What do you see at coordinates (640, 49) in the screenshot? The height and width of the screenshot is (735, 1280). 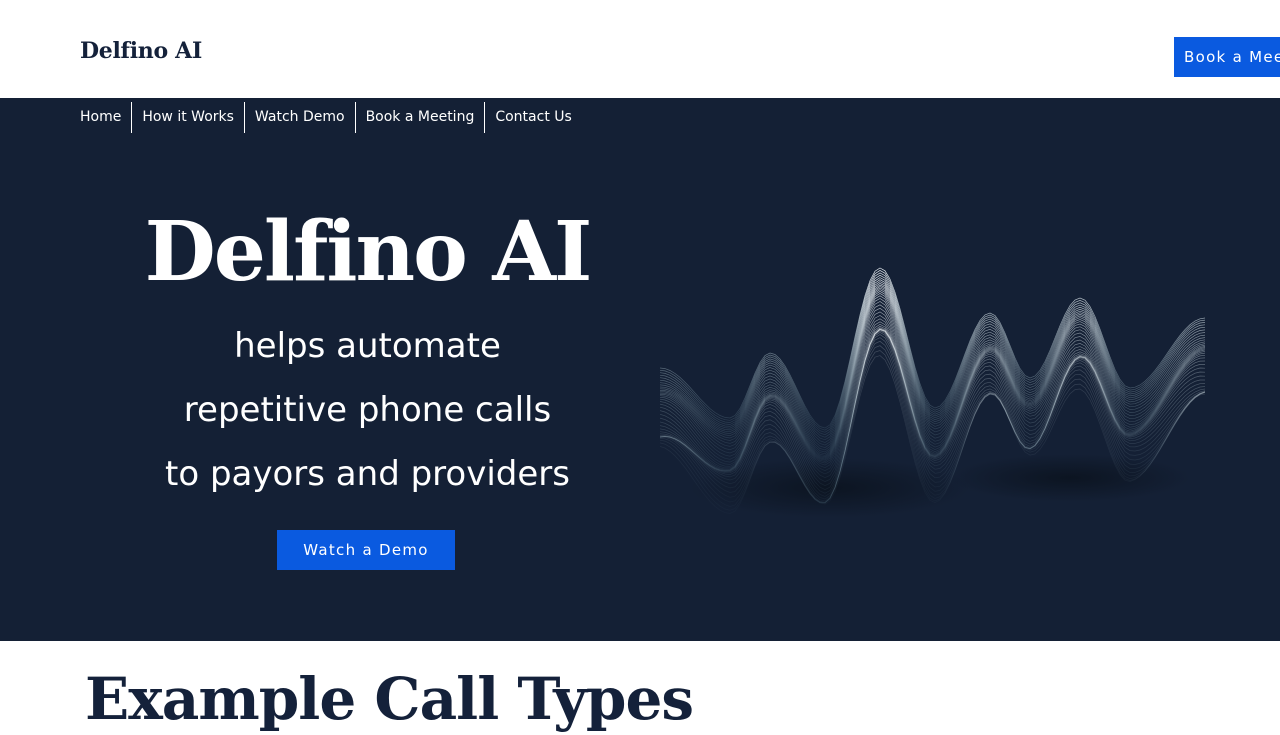 I see `site-header: Delfino AI Book a Meeting` at bounding box center [640, 49].